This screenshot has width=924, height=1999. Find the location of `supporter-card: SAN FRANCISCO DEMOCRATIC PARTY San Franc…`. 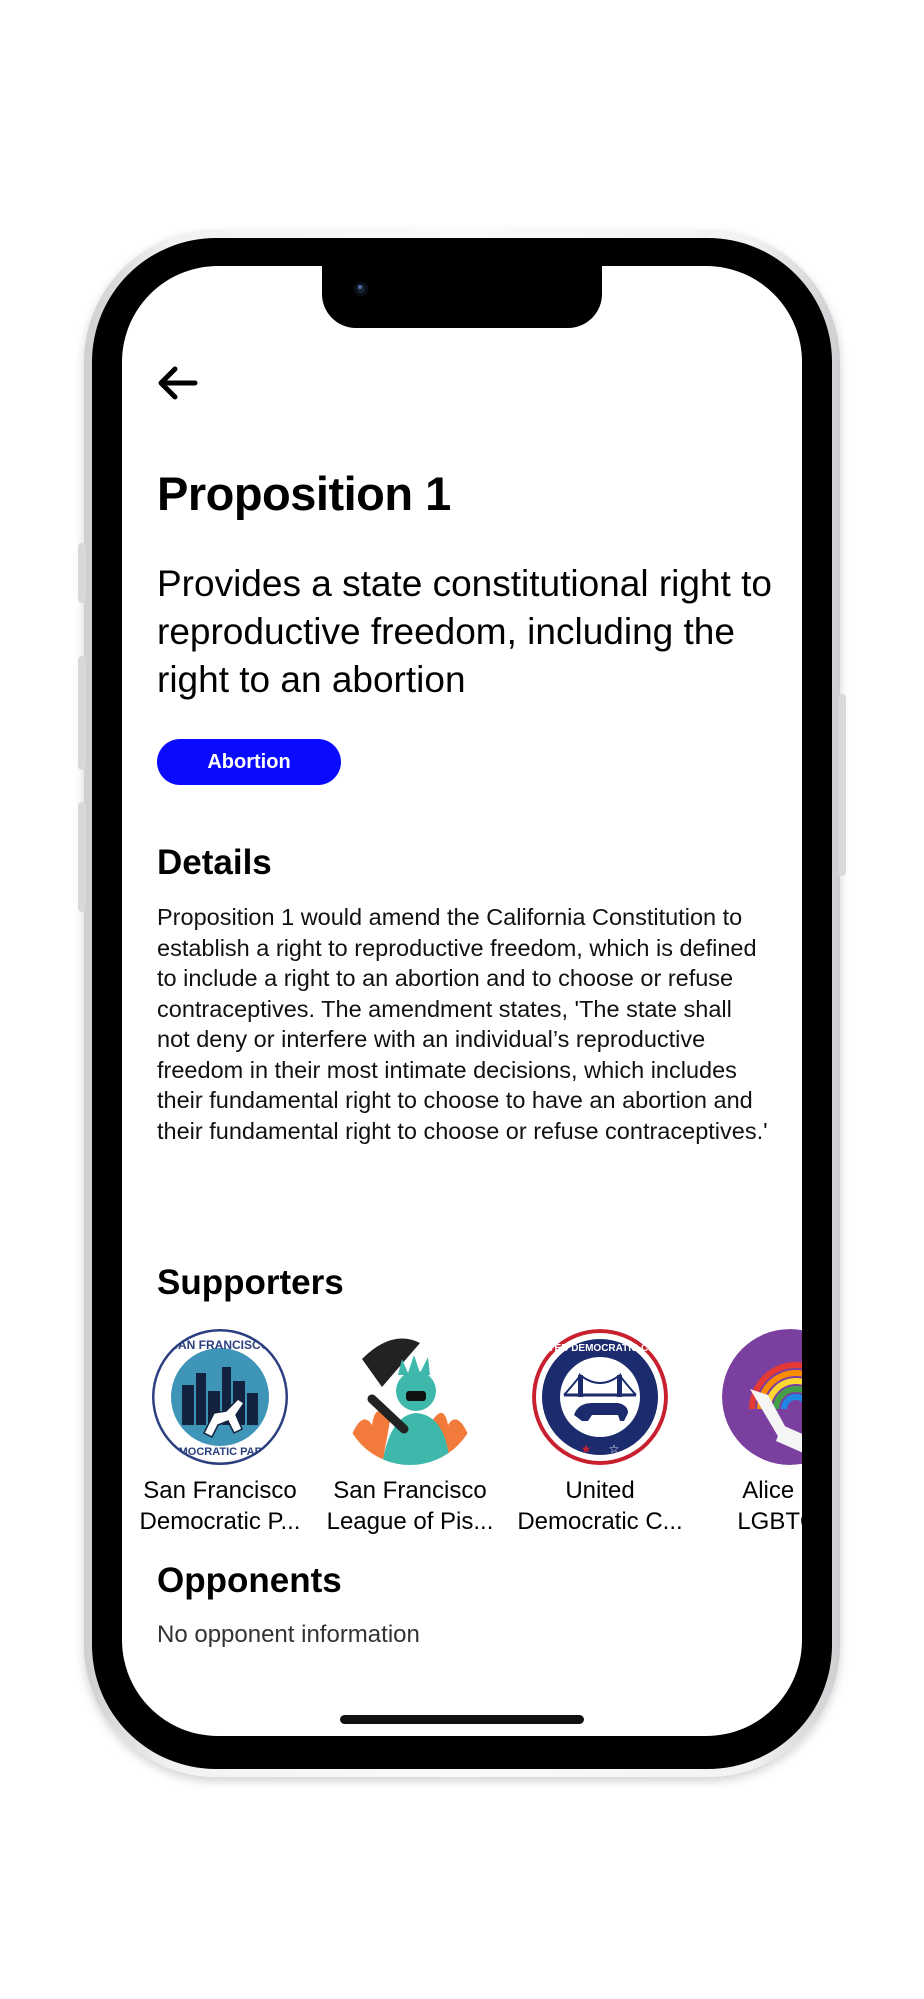

supporter-card: SAN FRANCISCO DEMOCRATIC PARTY San Franc… is located at coordinates (220, 1431).